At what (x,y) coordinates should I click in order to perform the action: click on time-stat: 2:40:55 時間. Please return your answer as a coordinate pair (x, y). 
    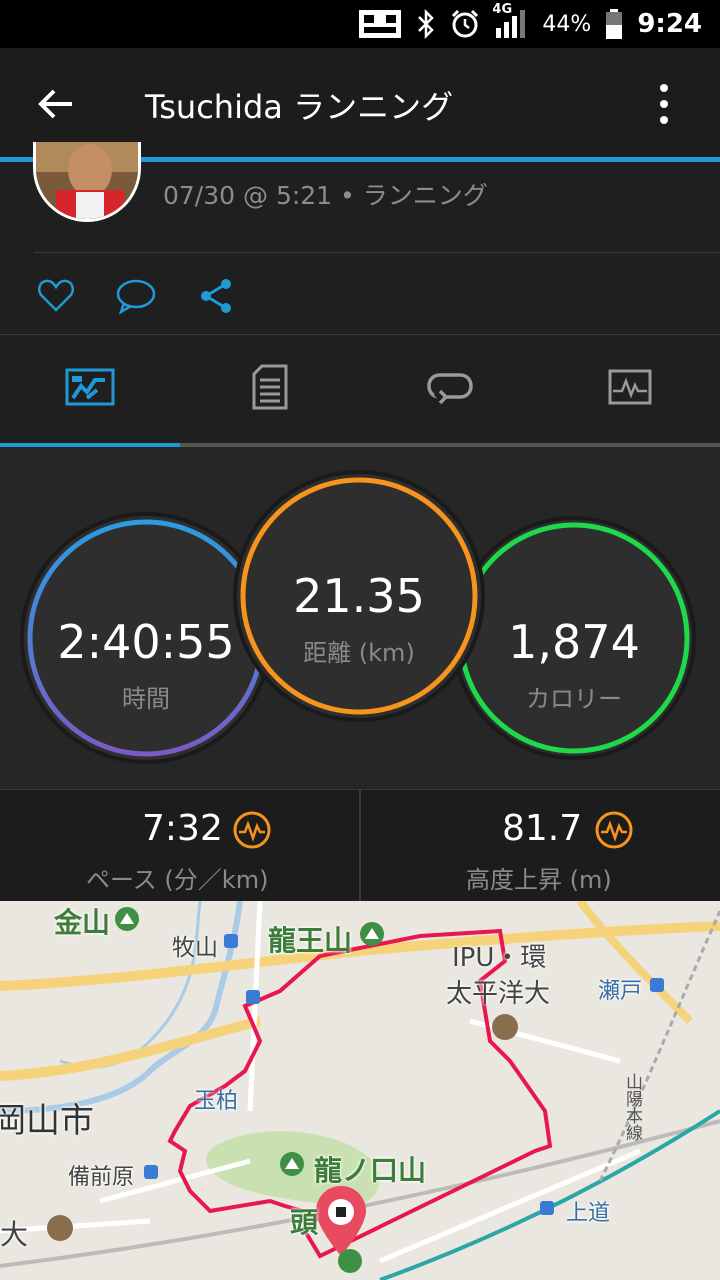
    Looking at the image, I should click on (146, 666).